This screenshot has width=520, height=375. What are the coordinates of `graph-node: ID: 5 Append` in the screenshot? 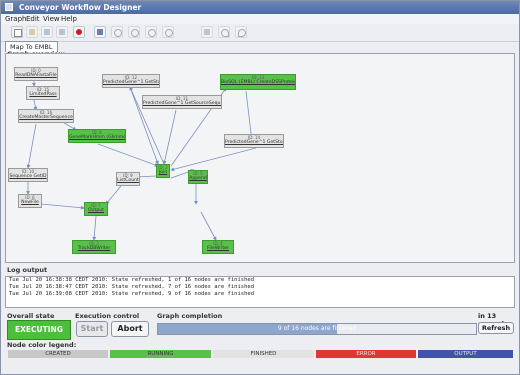 It's located at (198, 177).